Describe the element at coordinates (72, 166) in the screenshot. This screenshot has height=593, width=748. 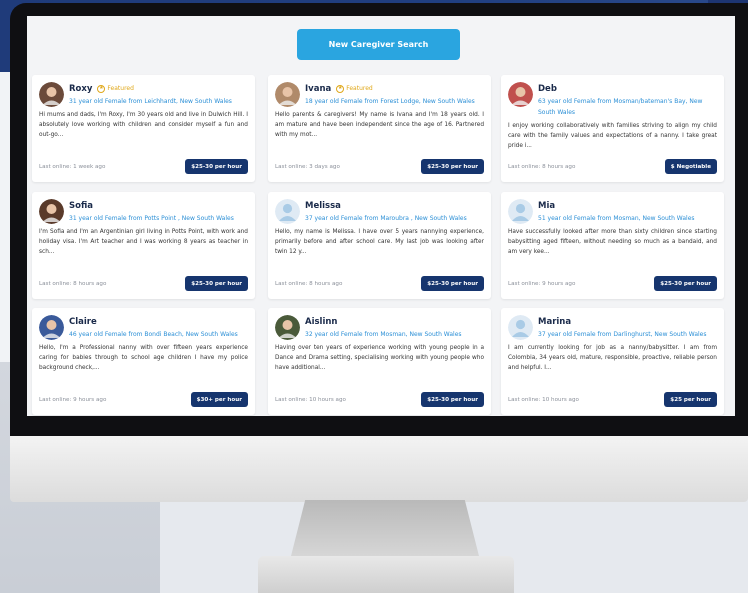
I see `last-online: Last online: 1 week ago` at that location.